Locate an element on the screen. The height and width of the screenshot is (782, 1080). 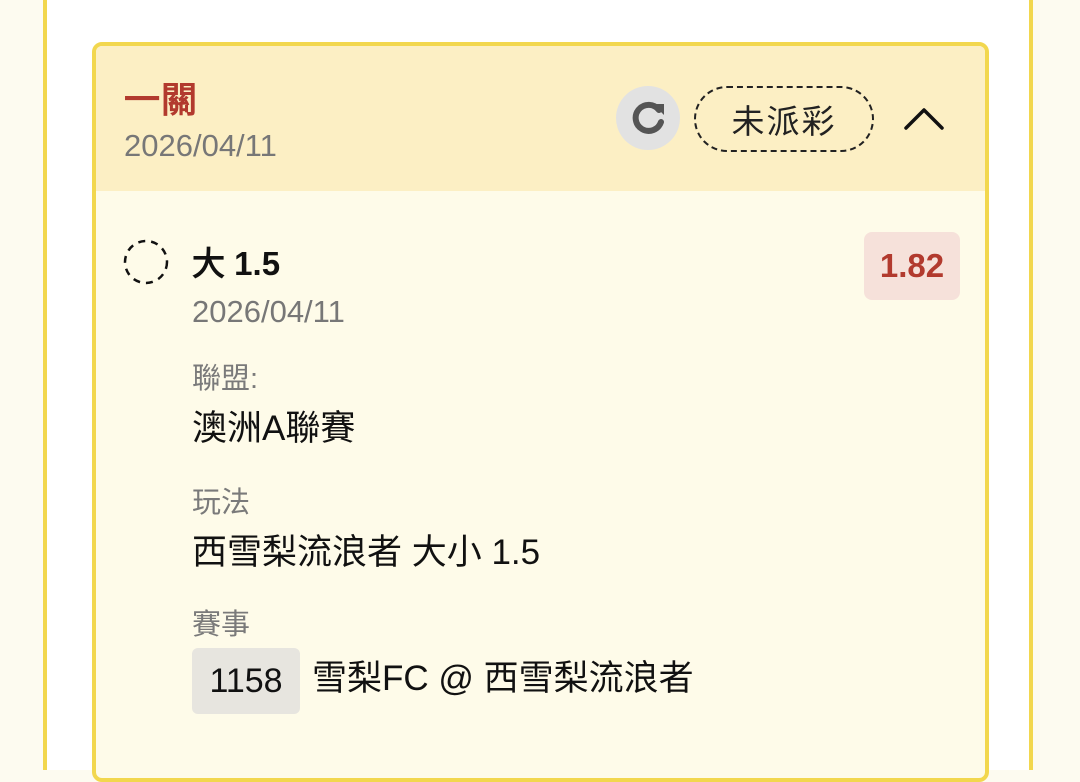
dashed-circle-icon is located at coordinates (146, 262).